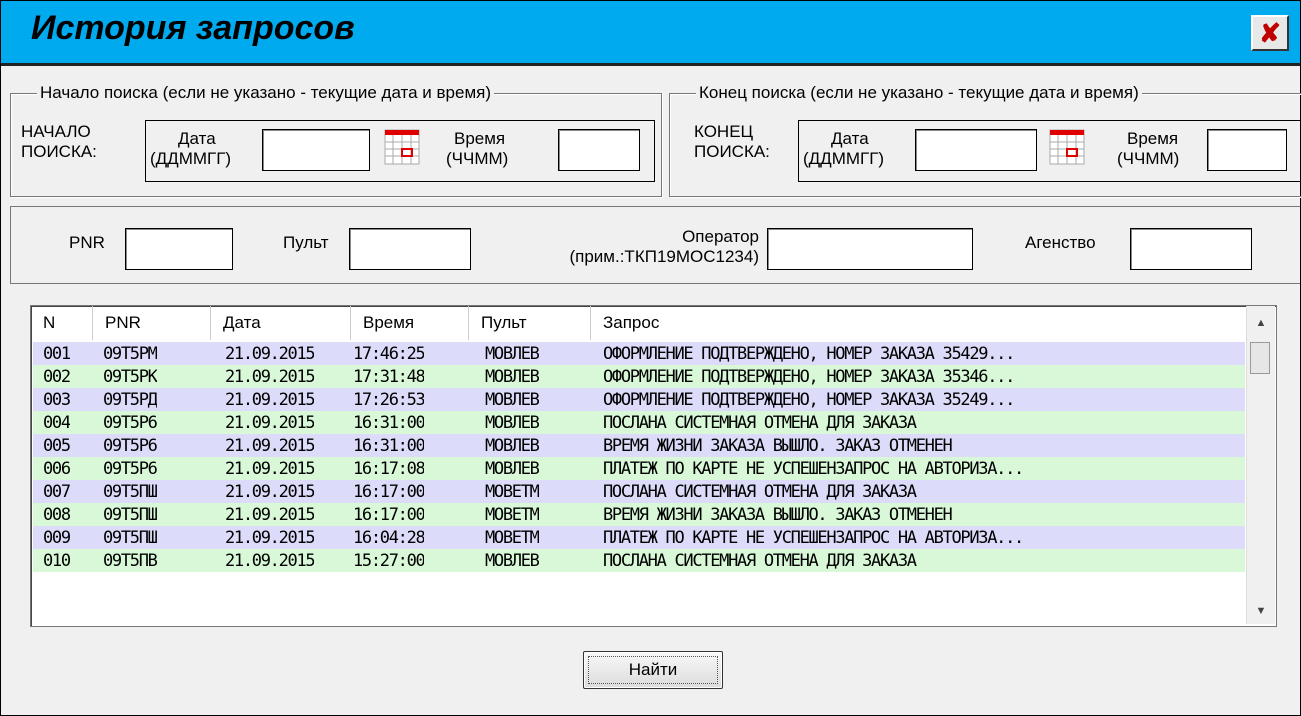 This screenshot has width=1301, height=716. What do you see at coordinates (56, 354) in the screenshot?
I see `cell-n: 001` at bounding box center [56, 354].